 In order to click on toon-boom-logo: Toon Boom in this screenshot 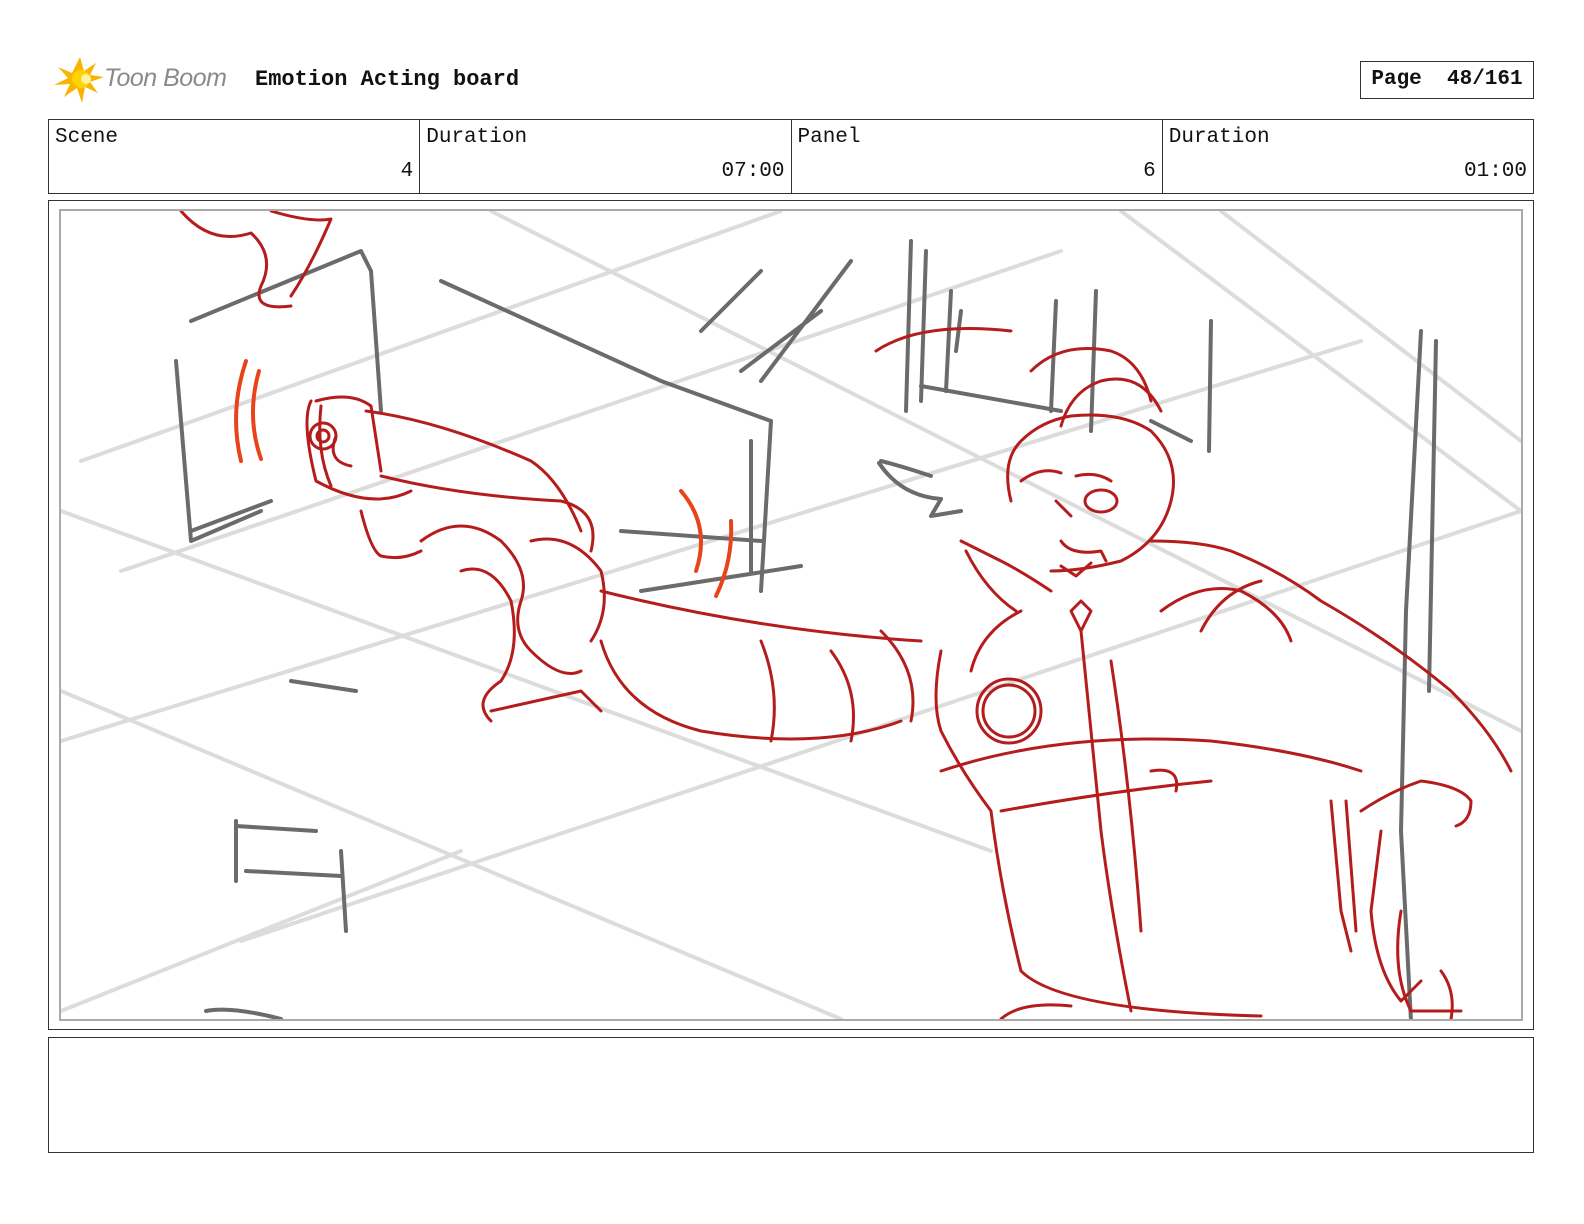, I will do `click(145, 80)`.